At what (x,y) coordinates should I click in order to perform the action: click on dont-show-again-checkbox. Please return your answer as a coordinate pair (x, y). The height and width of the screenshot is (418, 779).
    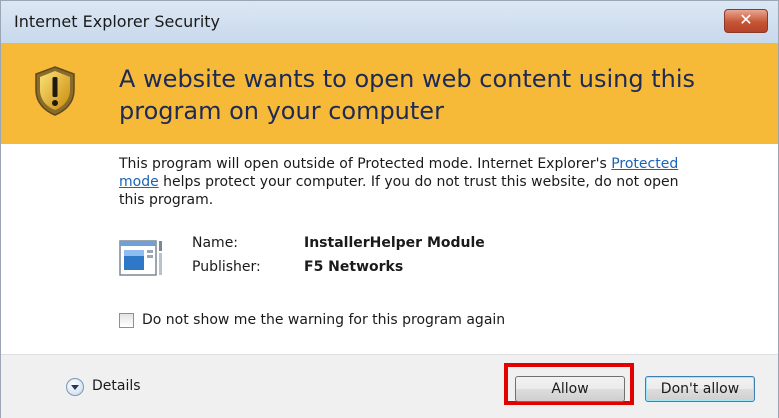
    Looking at the image, I should click on (126, 320).